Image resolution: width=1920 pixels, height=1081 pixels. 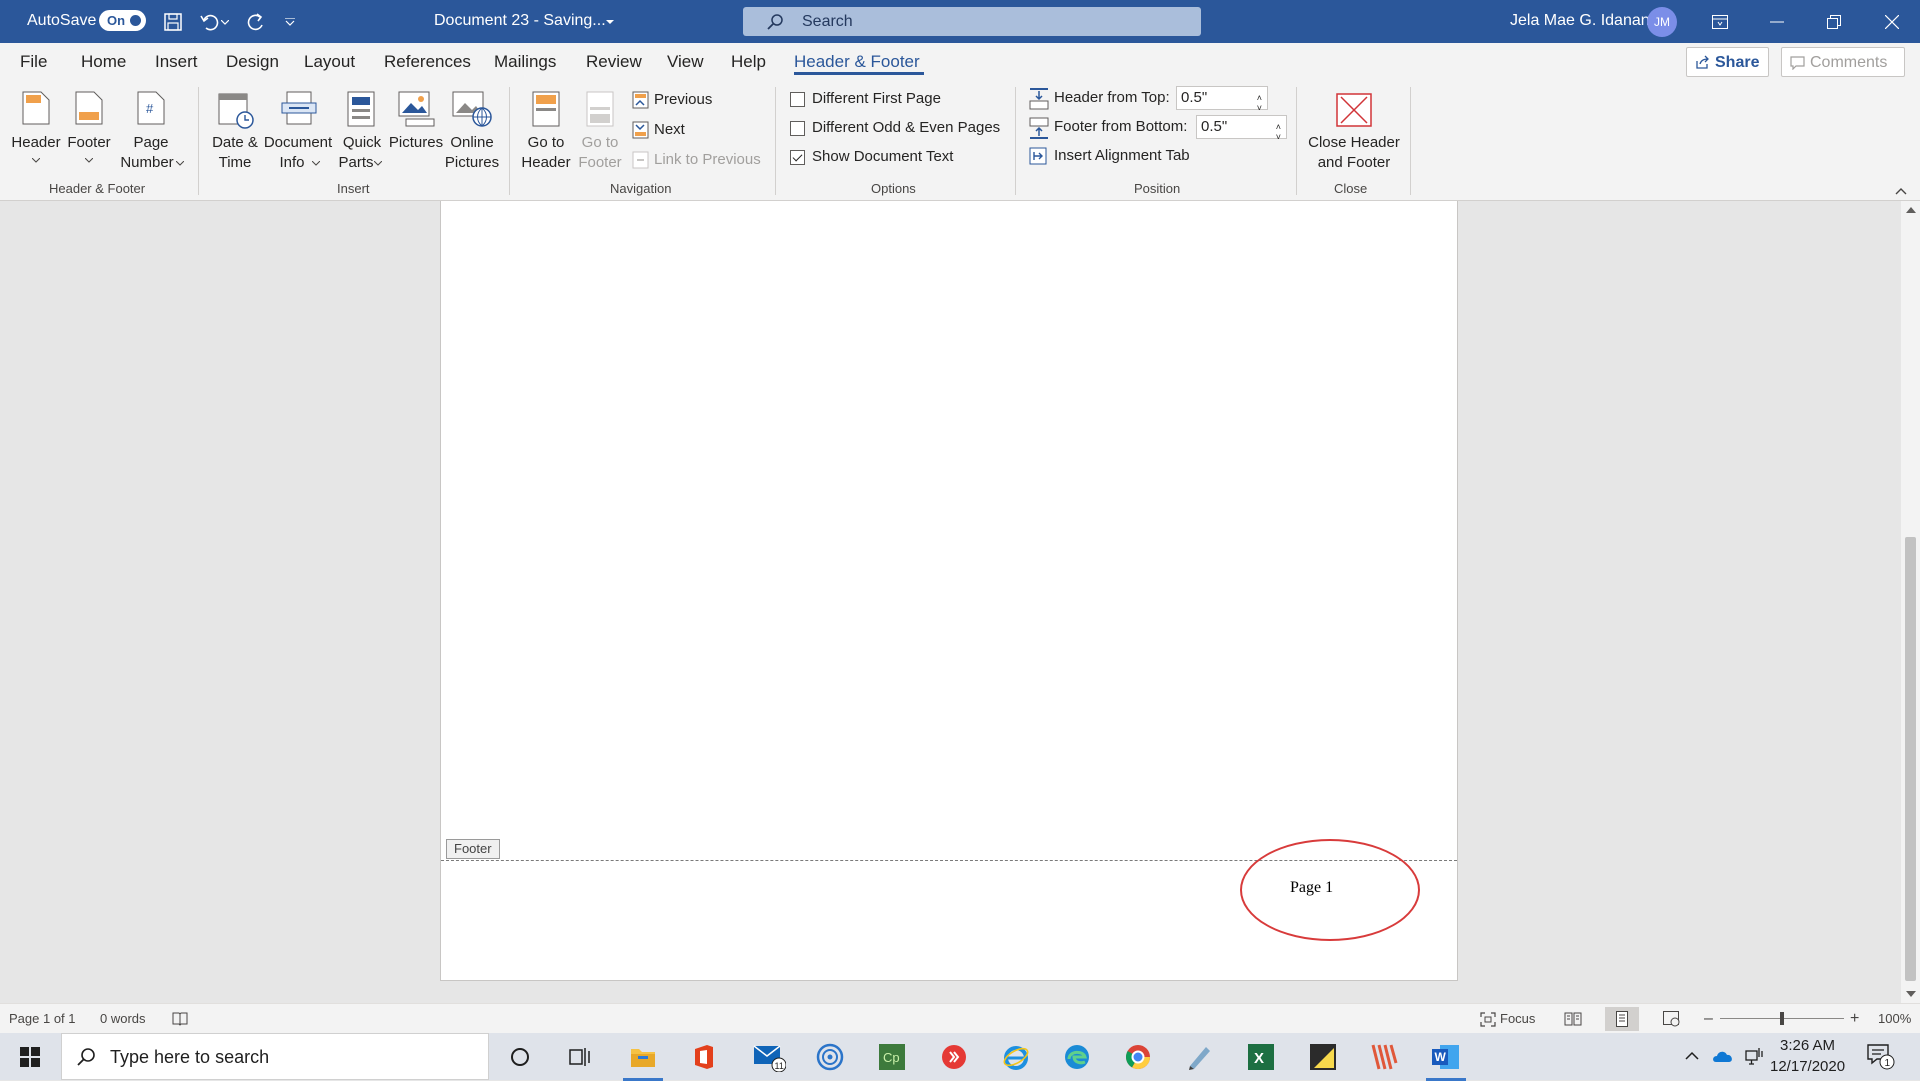 I want to click on scroll-up-icon, so click(x=1911, y=210).